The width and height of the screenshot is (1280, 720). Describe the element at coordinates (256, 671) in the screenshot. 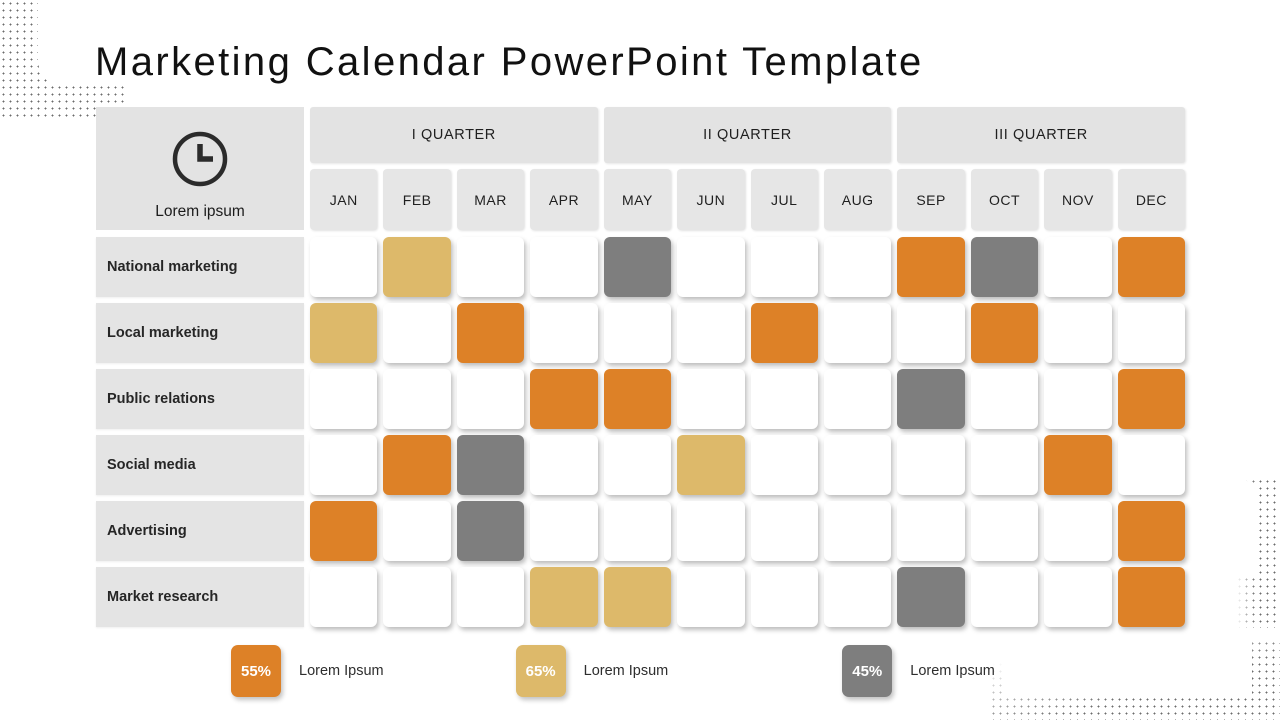

I see `legend-swatch: 55%` at that location.